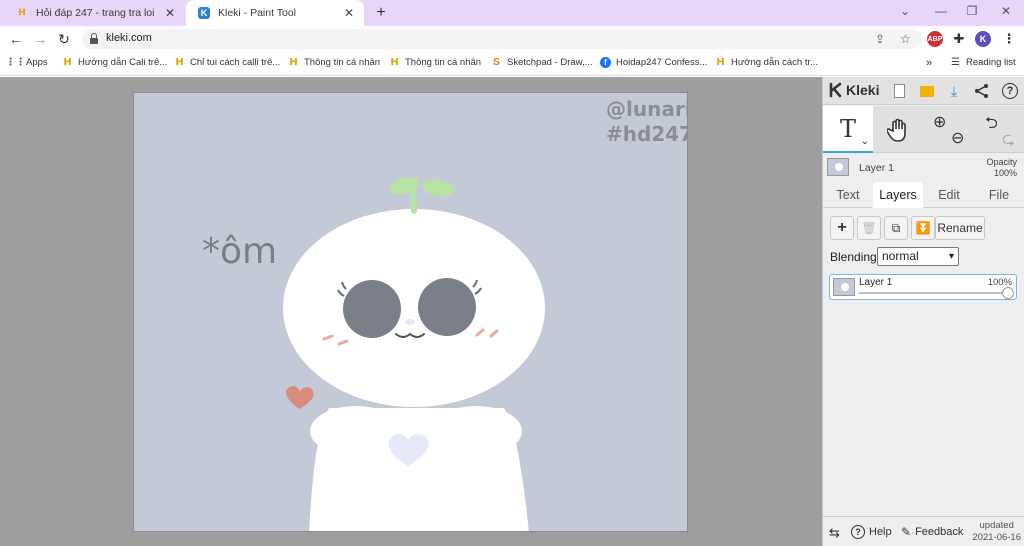 This screenshot has width=1024, height=546. Describe the element at coordinates (932, 532) in the screenshot. I see `feedback-link: ✎ Feedback` at that location.